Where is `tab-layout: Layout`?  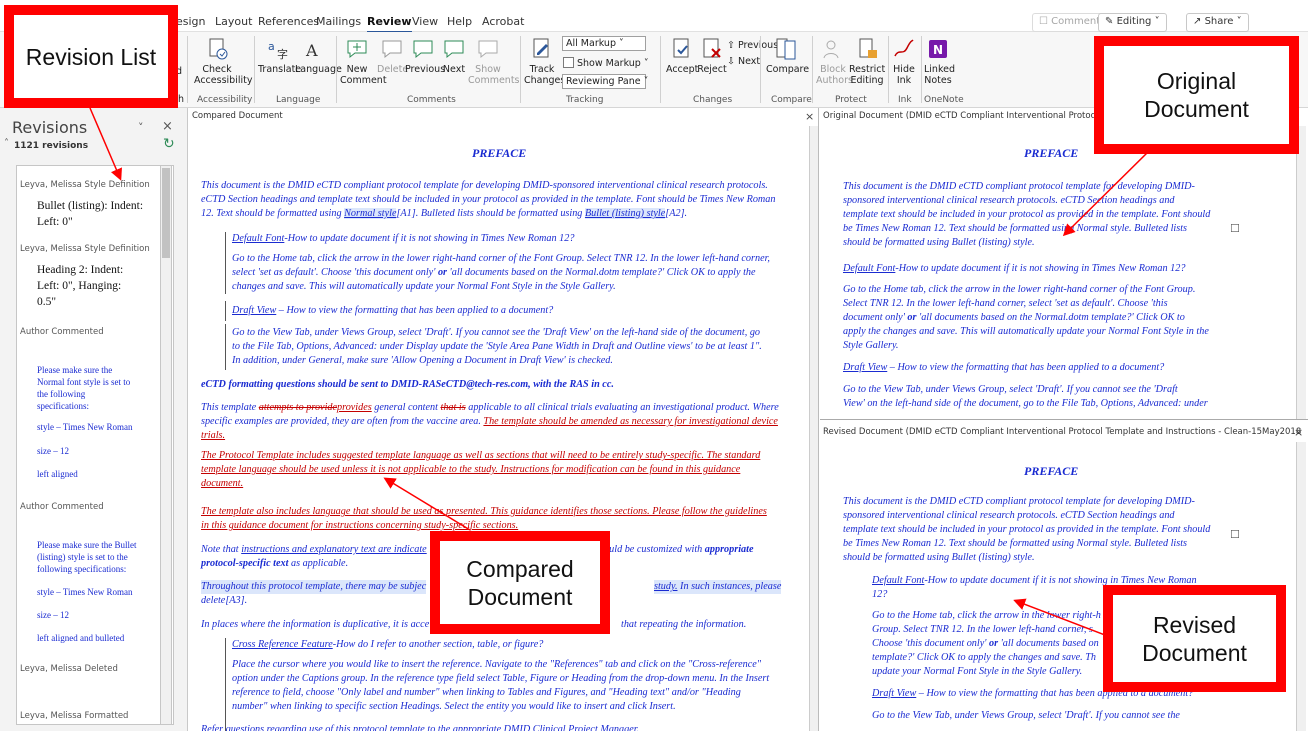 tab-layout: Layout is located at coordinates (233, 21).